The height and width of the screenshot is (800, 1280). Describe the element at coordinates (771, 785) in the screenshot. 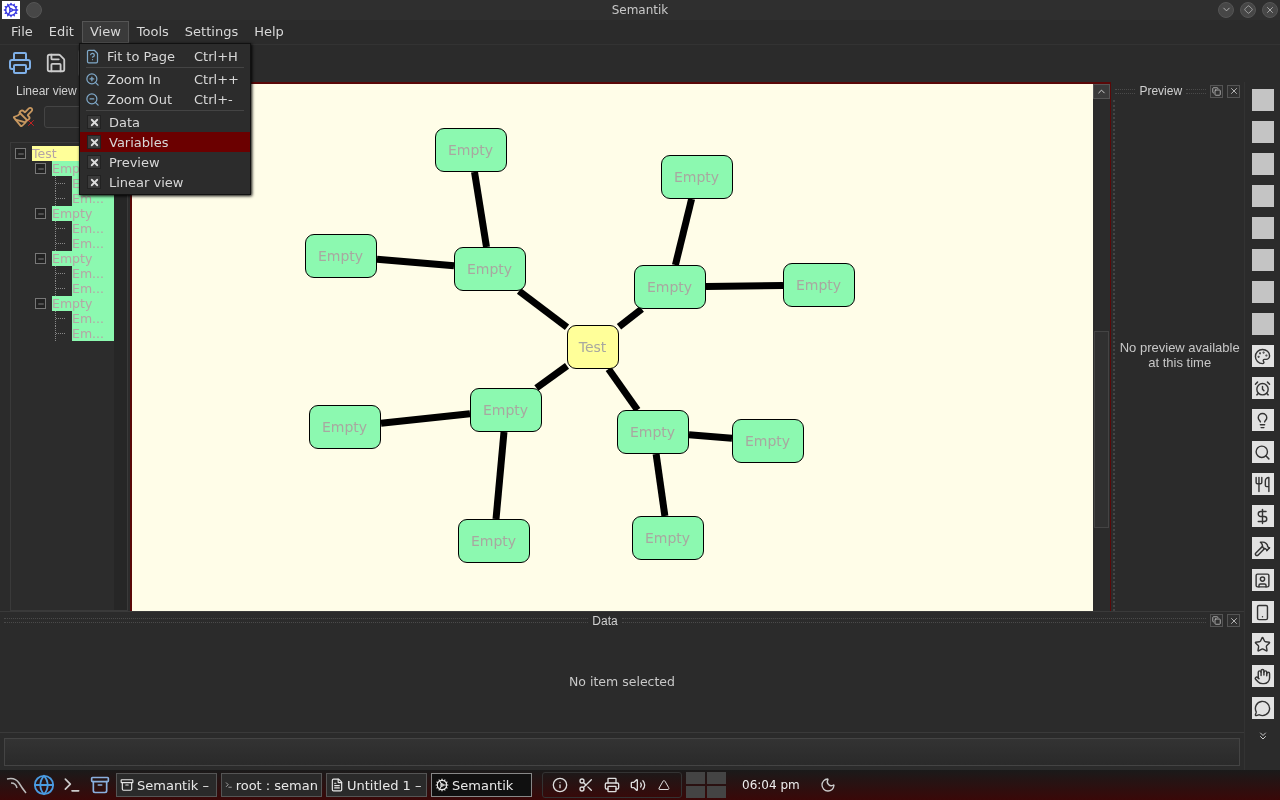

I see `clock: 06:04 pm` at that location.